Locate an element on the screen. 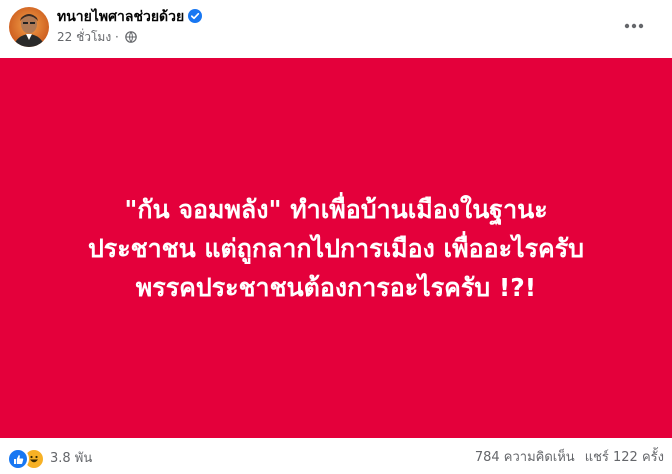 The width and height of the screenshot is (672, 474). post-timestamp: 22 ชั่วโมง is located at coordinates (84, 37).